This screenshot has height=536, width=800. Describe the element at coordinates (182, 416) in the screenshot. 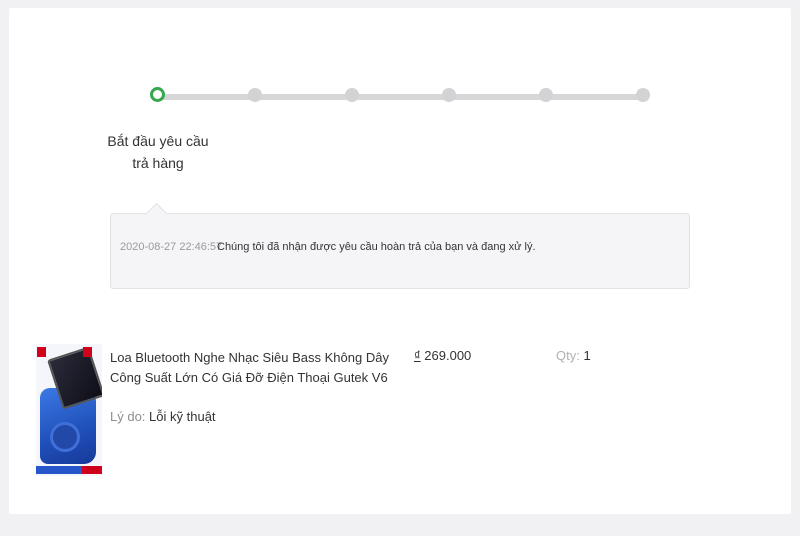

I see `reason-value: Lỗi kỹ thuật` at that location.